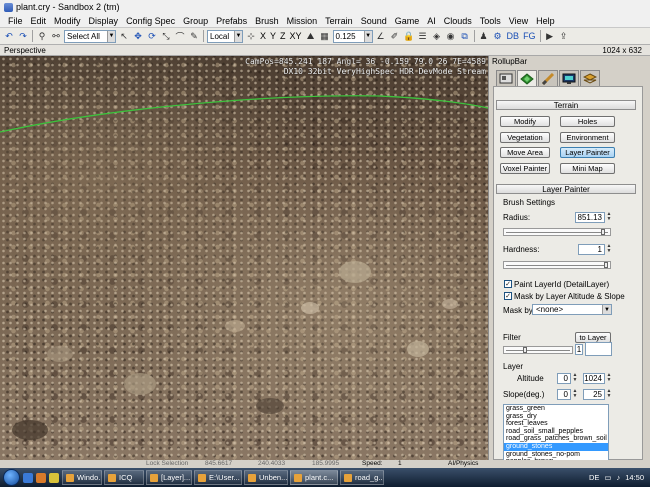  What do you see at coordinates (374, 21) in the screenshot?
I see `menu-sound: Sound` at bounding box center [374, 21].